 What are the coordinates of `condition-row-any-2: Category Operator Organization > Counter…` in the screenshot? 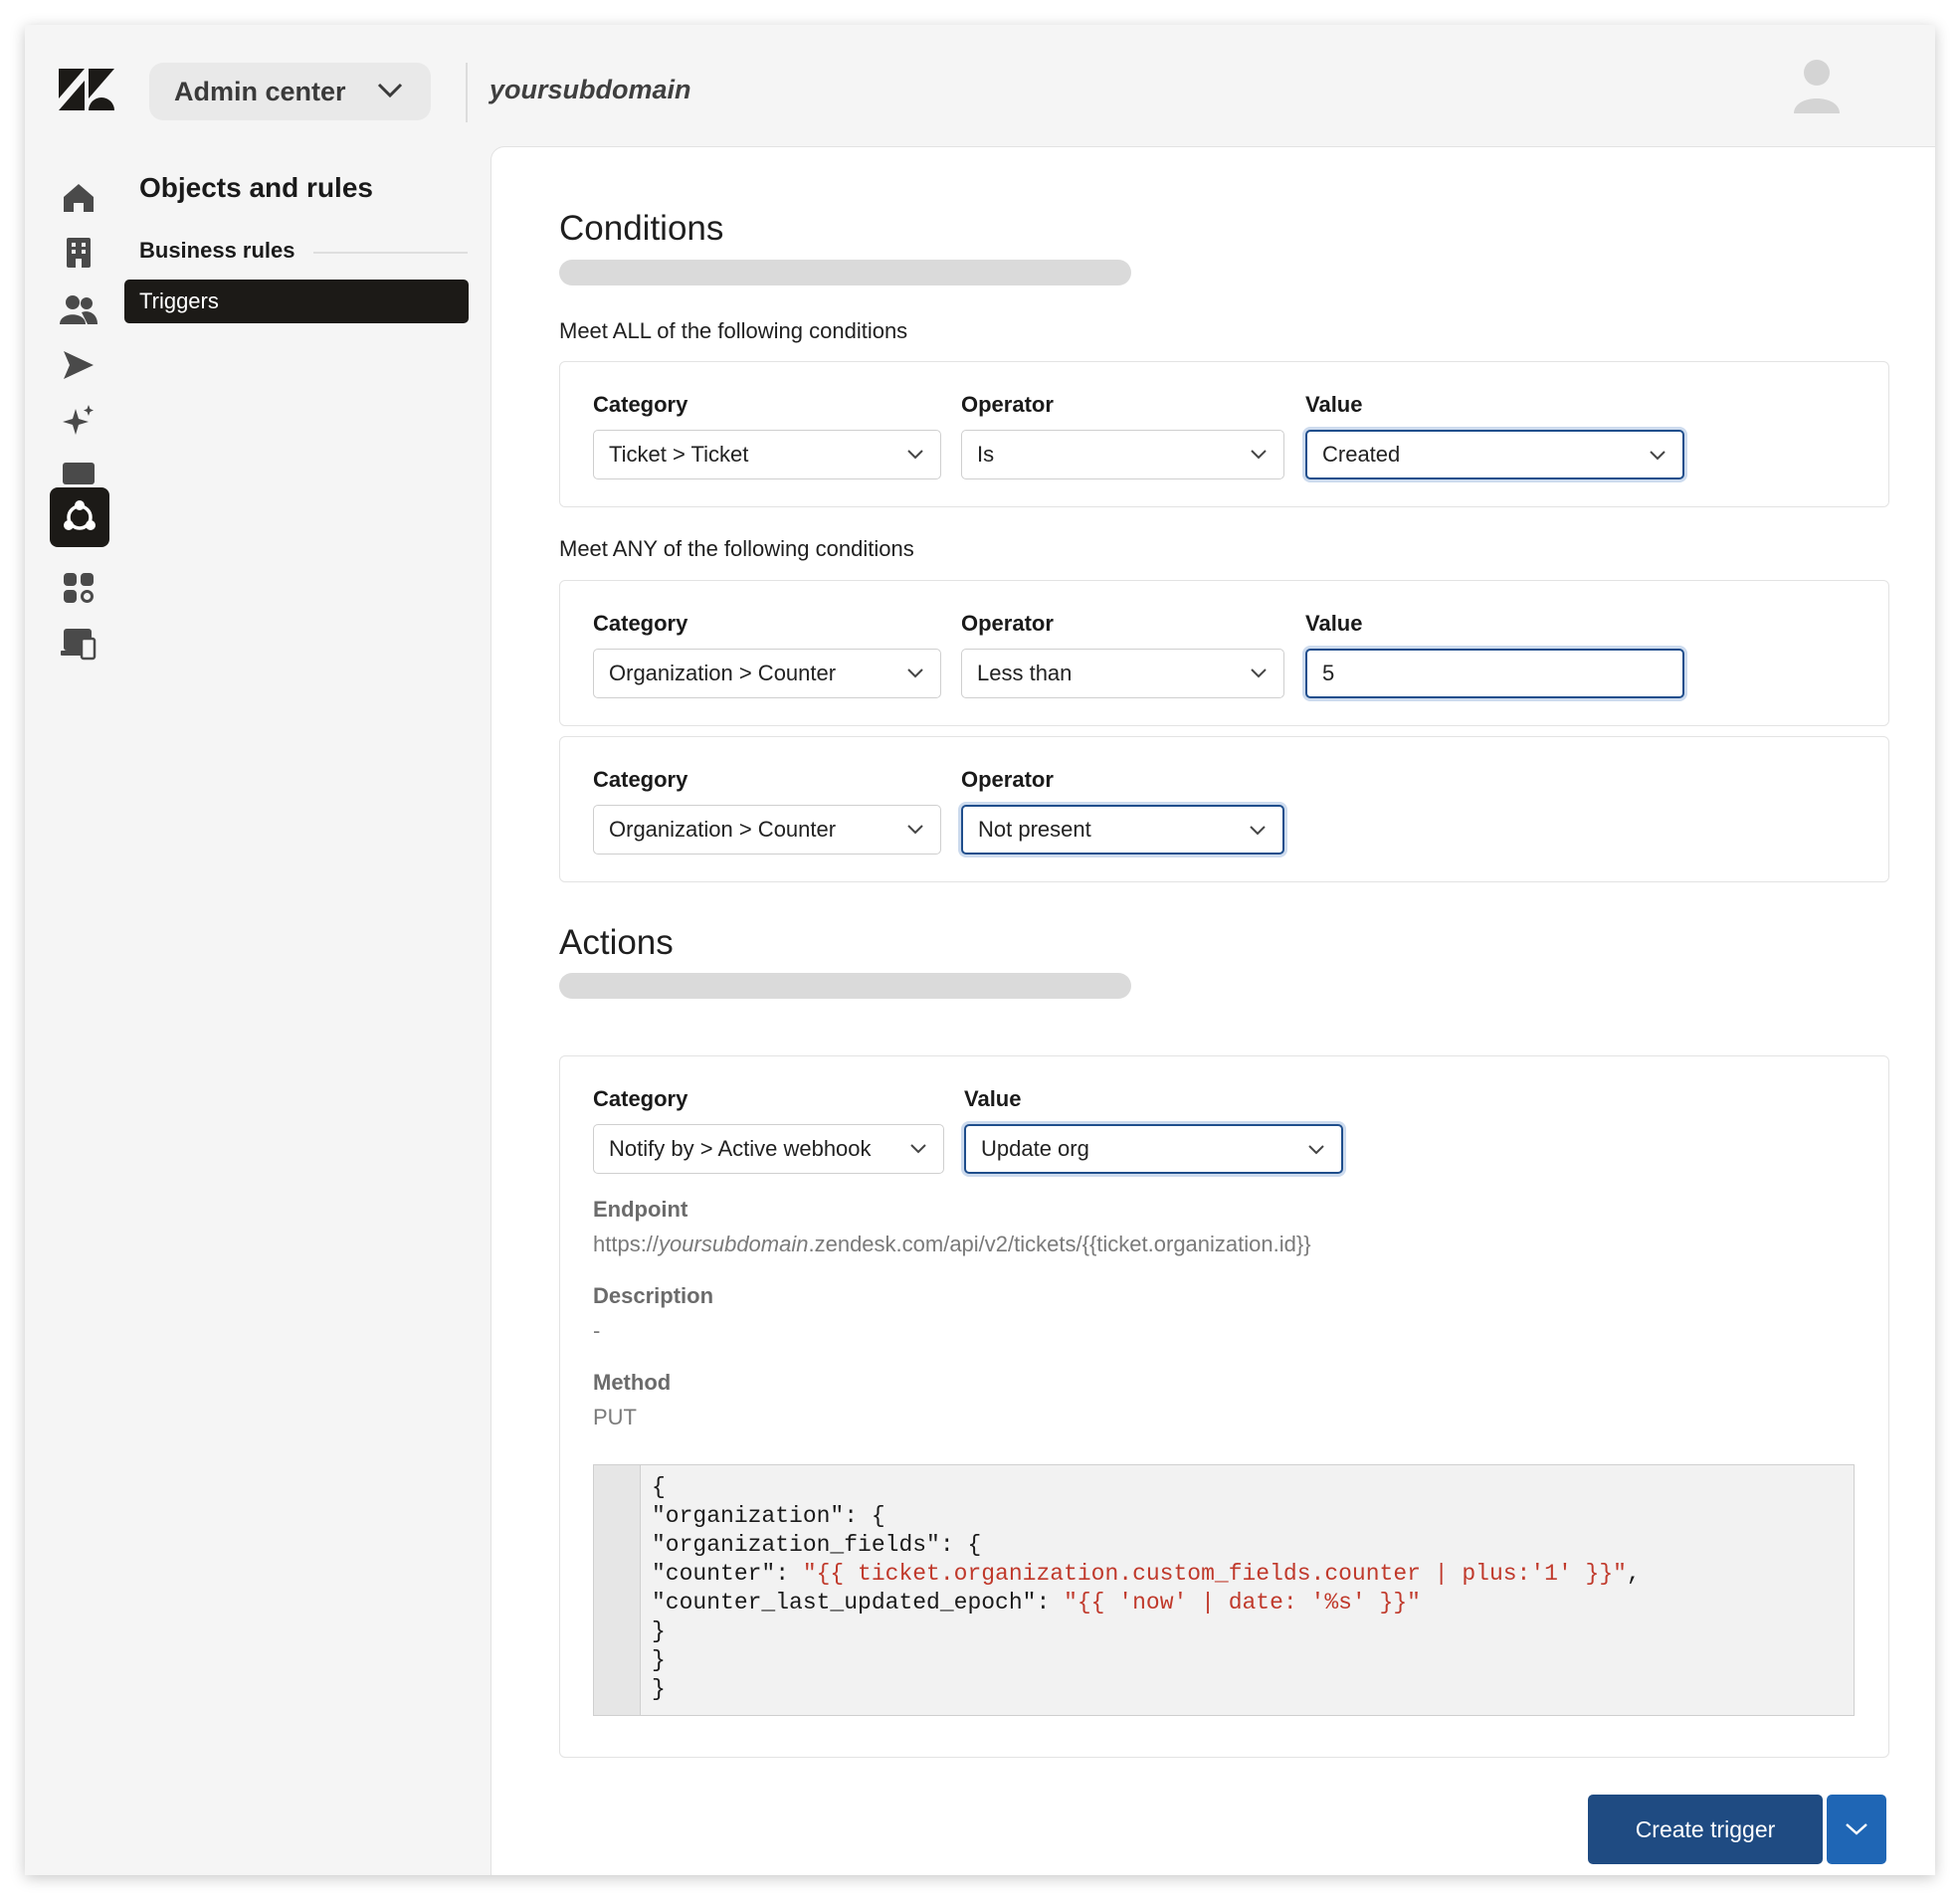 It's located at (1224, 809).